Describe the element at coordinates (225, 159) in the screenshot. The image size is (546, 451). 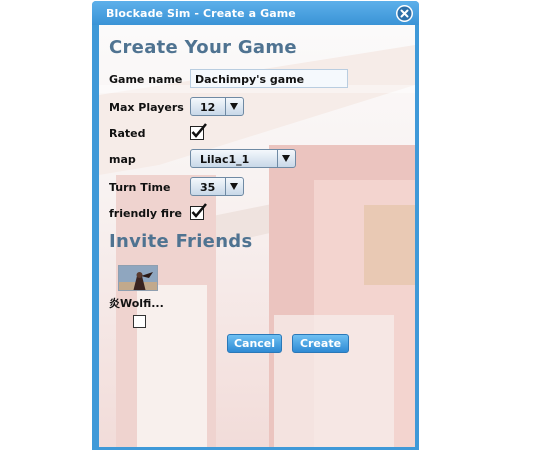
I see `map-value: Lilac1_1` at that location.